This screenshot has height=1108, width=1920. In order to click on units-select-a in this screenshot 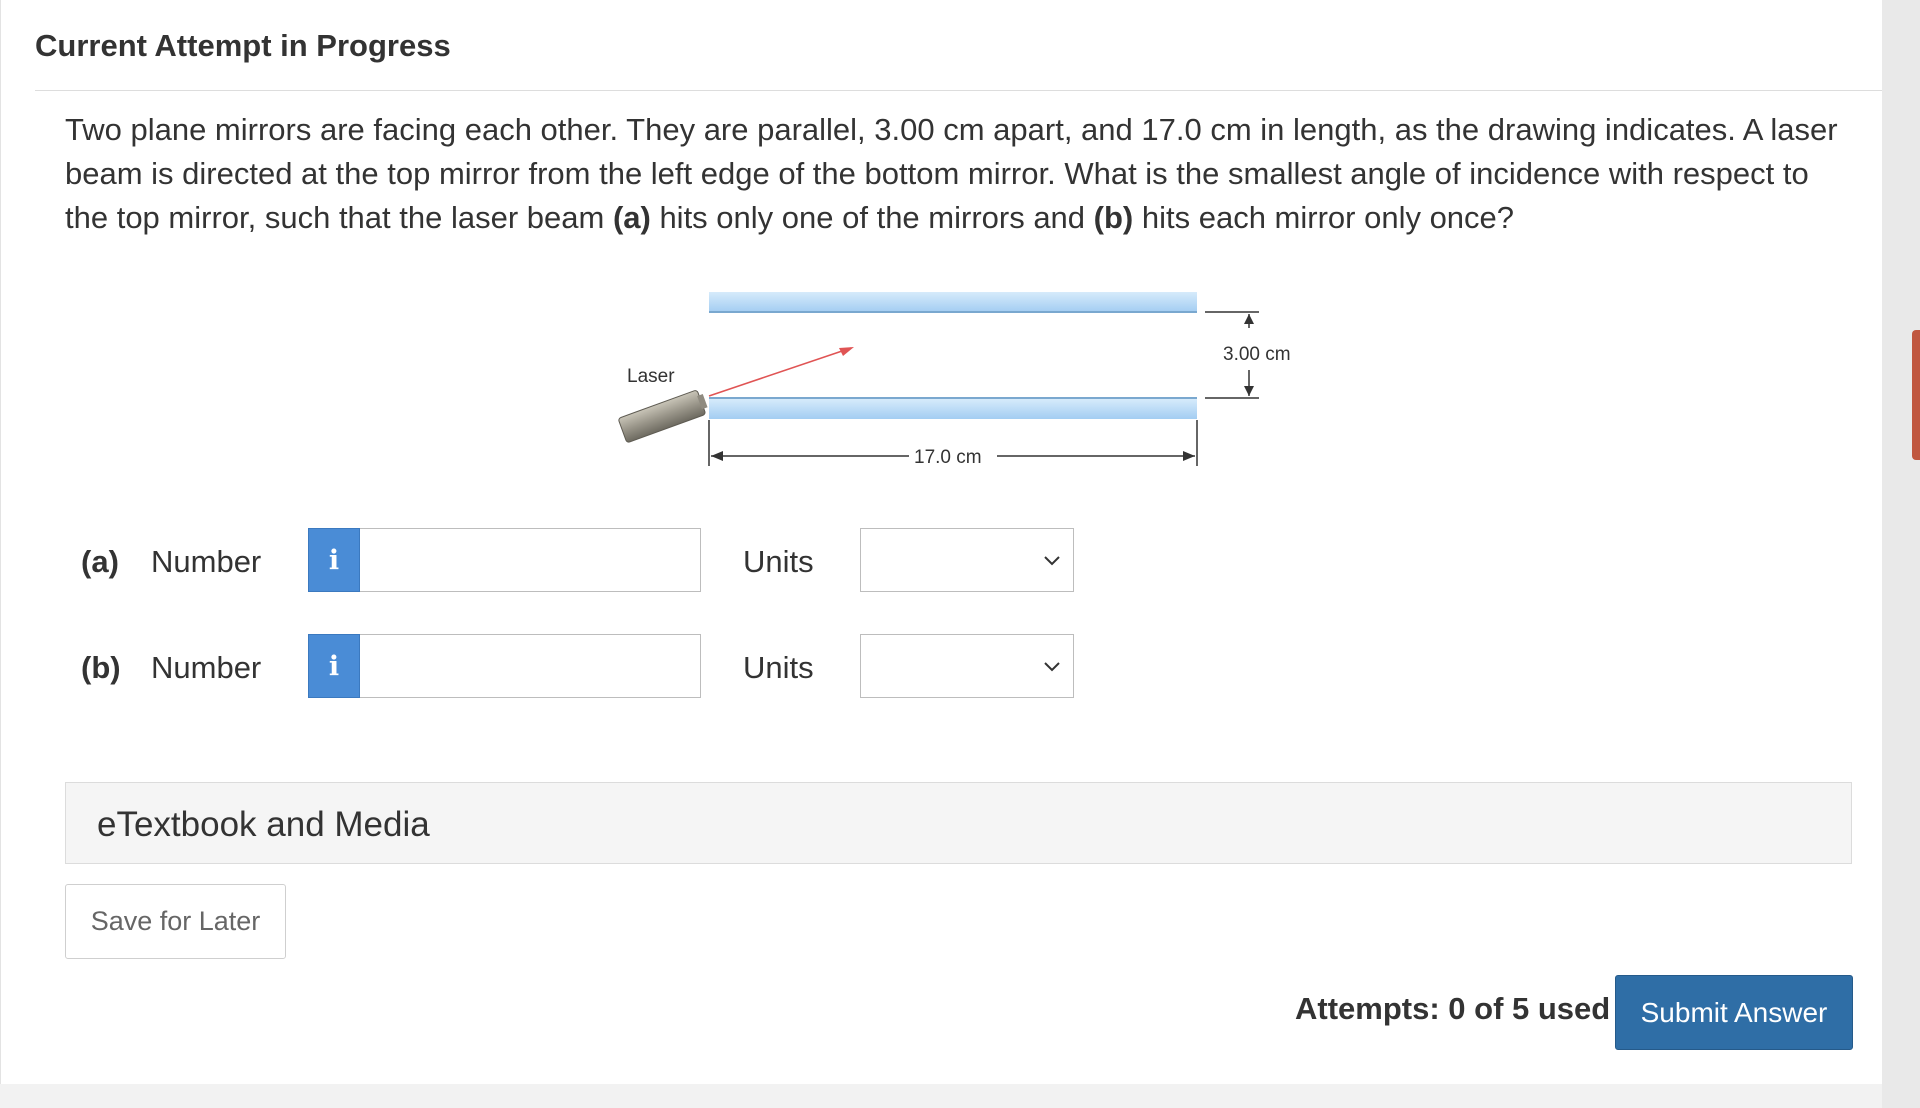, I will do `click(967, 560)`.